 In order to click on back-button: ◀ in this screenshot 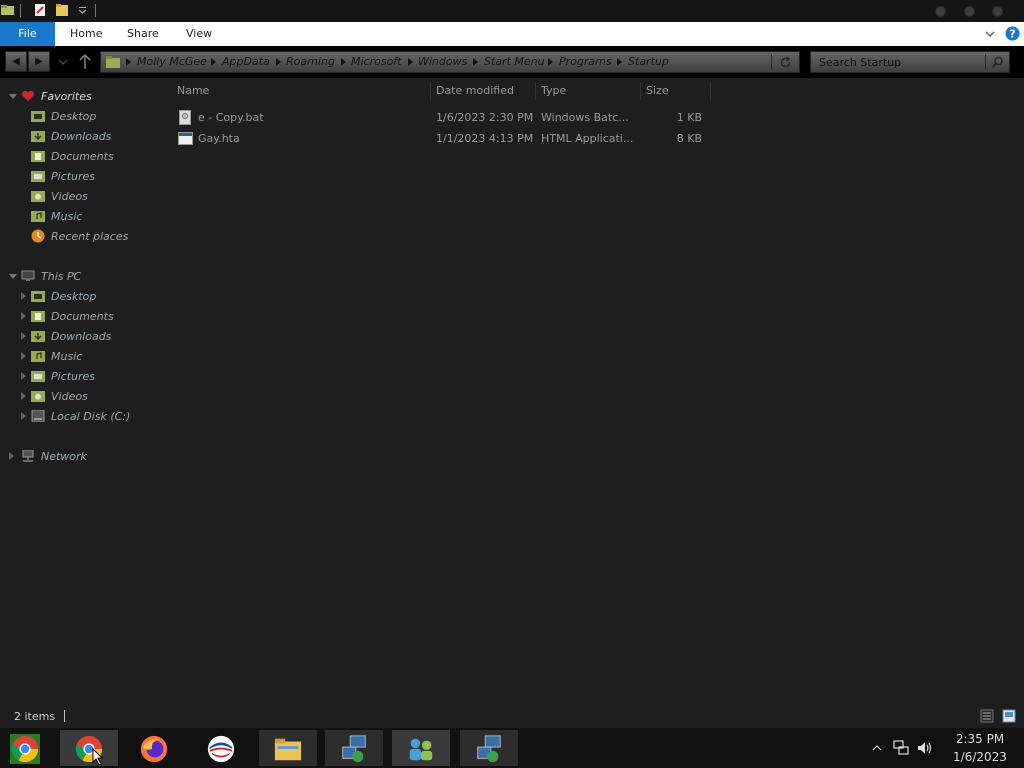, I will do `click(16, 61)`.